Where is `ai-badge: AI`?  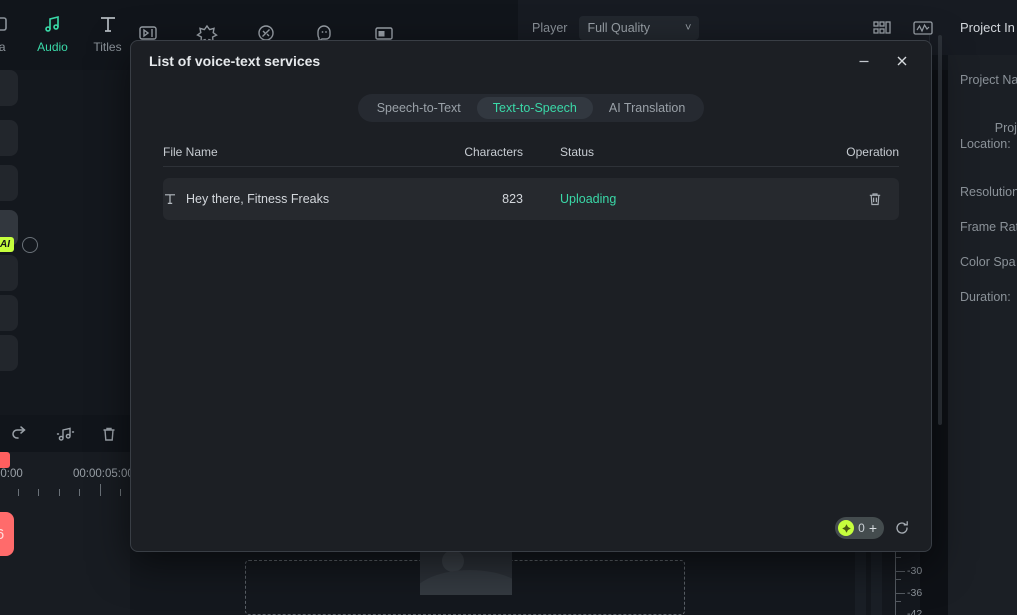 ai-badge: AI is located at coordinates (7, 244).